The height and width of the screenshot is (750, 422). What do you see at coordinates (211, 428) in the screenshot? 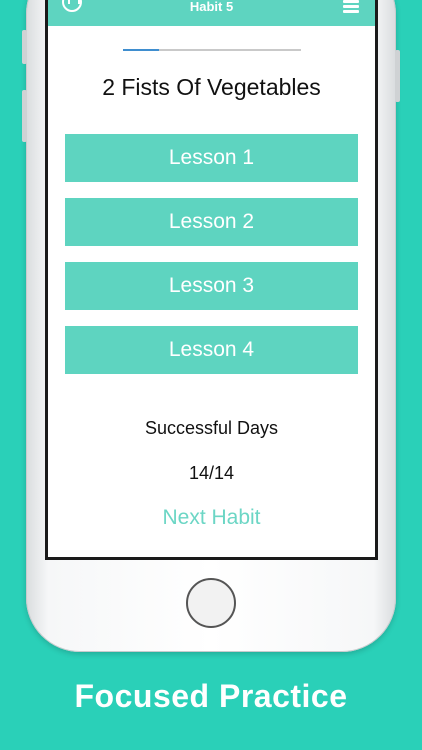
I see `successful-days-label: Successful Days` at bounding box center [211, 428].